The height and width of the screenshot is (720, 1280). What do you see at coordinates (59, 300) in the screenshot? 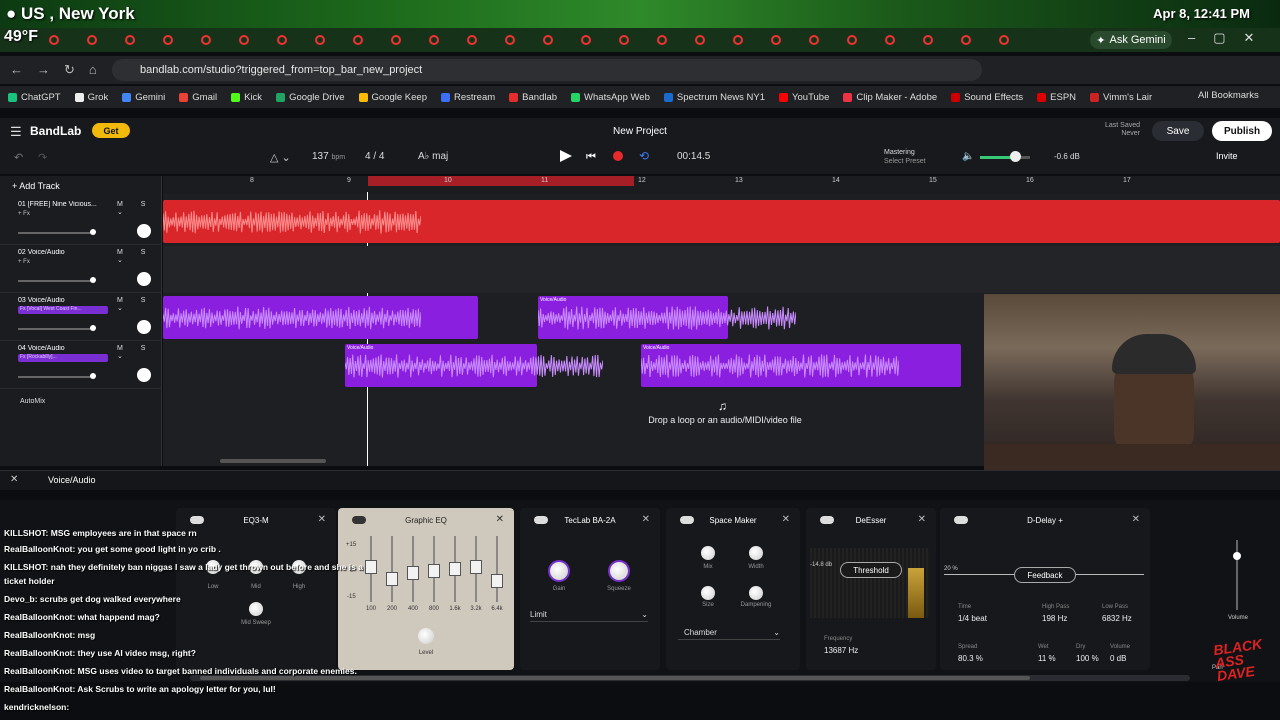
I see `track-name: 03 Voice/Audio` at bounding box center [59, 300].